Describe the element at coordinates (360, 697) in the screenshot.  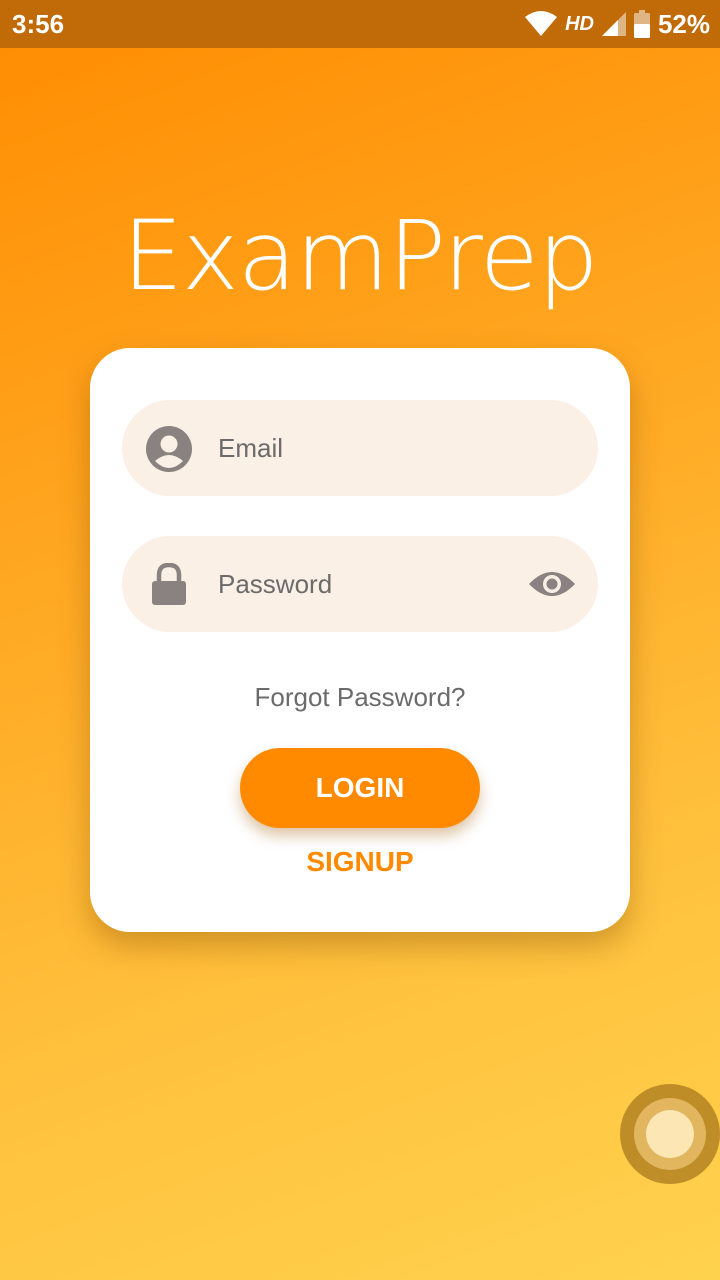
I see `forgot-password-link: Forgot Password?` at that location.